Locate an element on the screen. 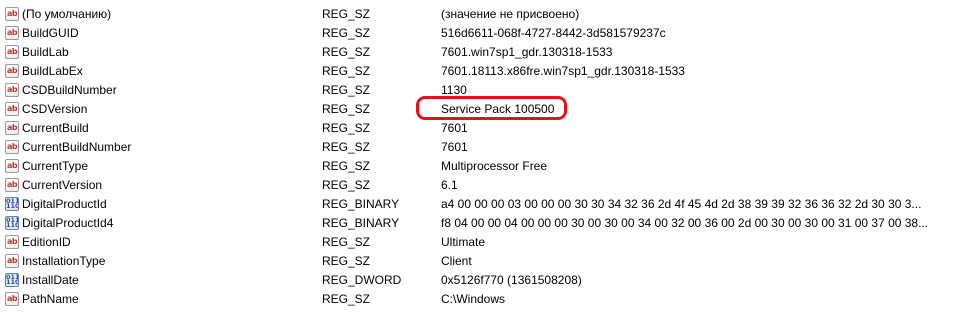 This screenshot has height=313, width=955. value-name: PathName is located at coordinates (50, 299).